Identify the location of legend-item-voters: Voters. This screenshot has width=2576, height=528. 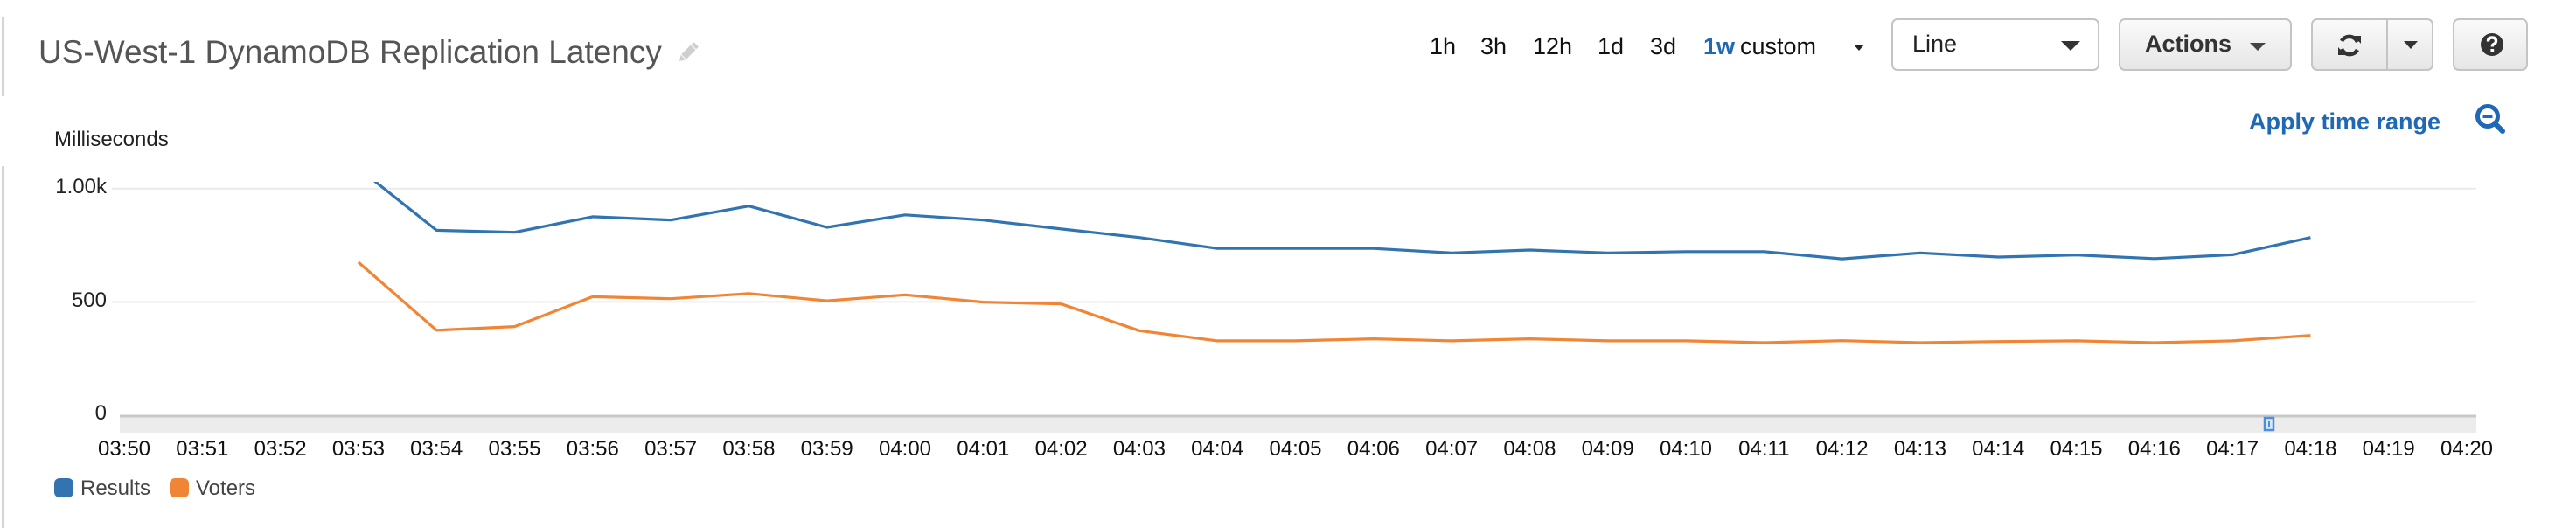
(222, 488).